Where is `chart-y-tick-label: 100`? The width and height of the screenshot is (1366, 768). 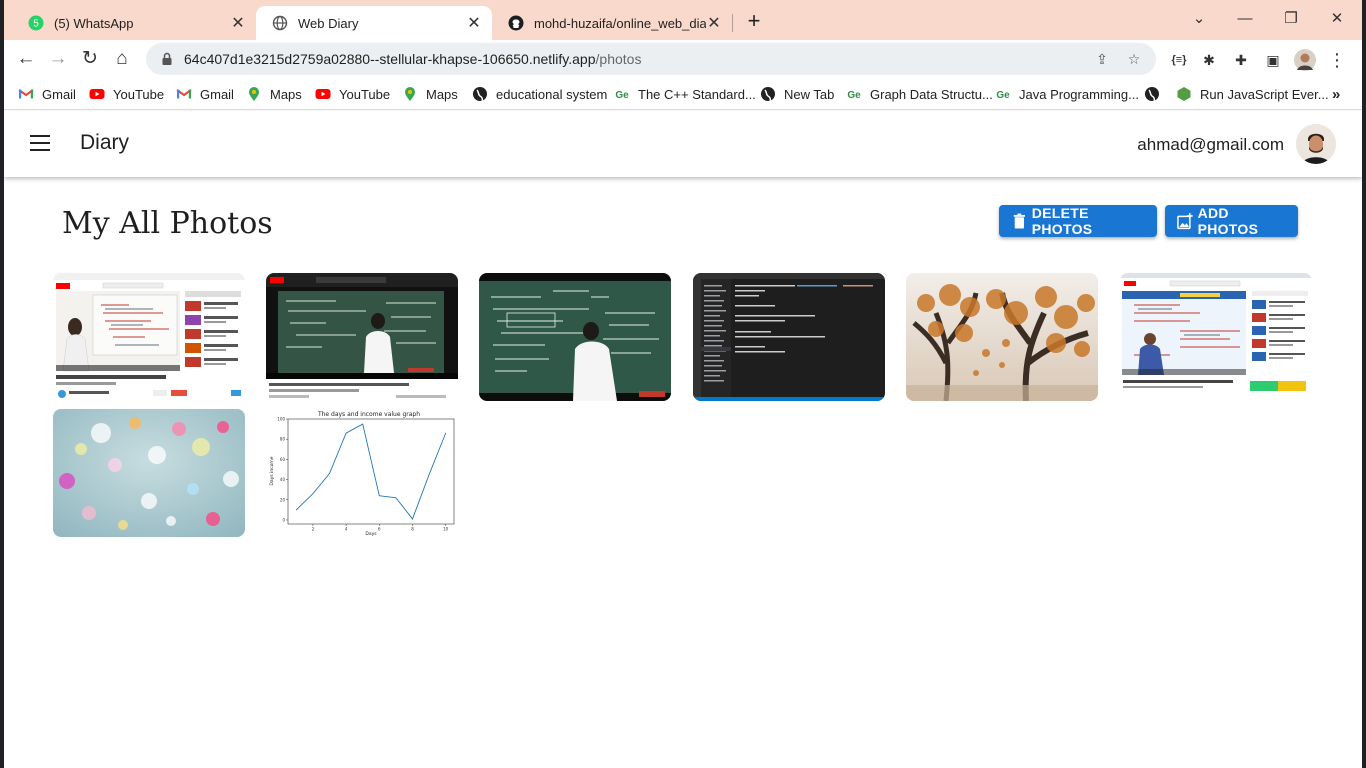 chart-y-tick-label: 100 is located at coordinates (281, 419).